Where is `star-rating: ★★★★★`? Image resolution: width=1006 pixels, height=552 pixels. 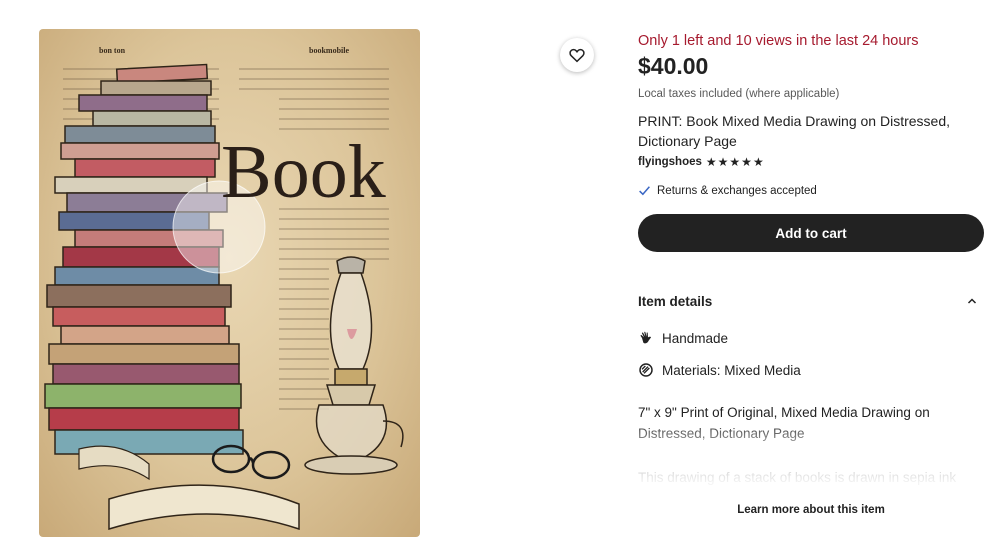
star-rating: ★★★★★ is located at coordinates (735, 162).